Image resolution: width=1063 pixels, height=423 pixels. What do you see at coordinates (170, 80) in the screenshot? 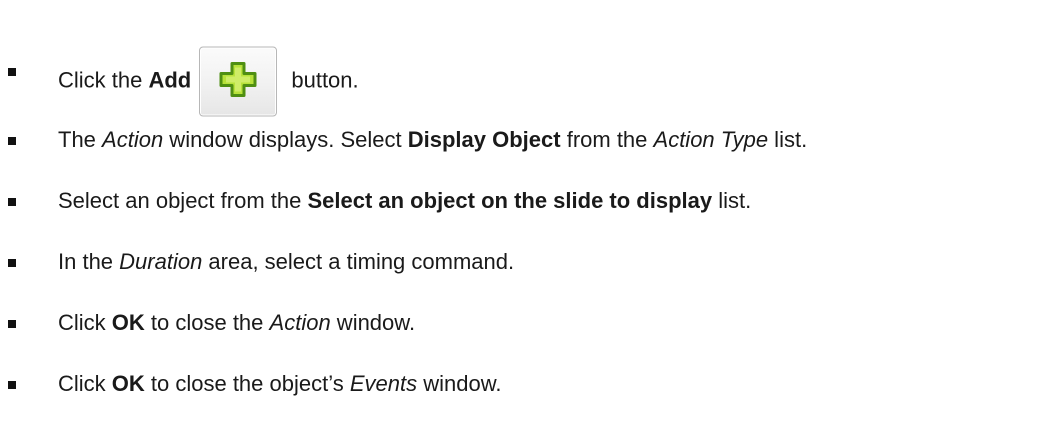
I see `bold-term: Add` at bounding box center [170, 80].